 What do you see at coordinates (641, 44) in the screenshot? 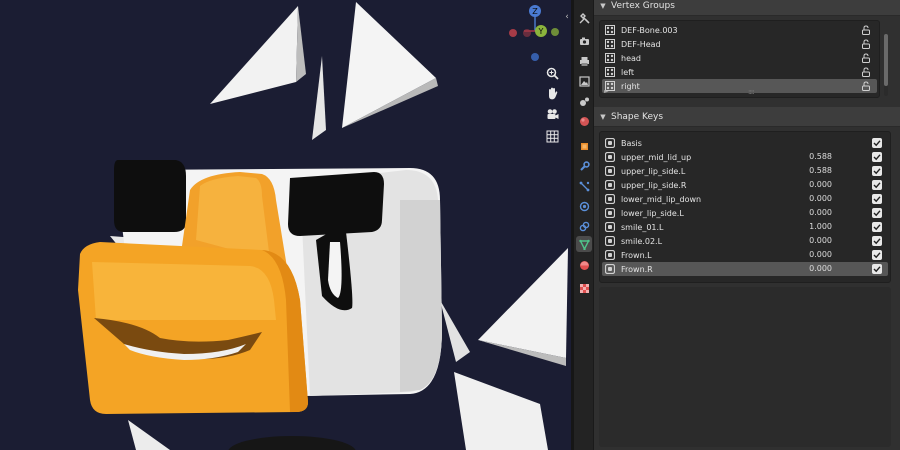
I see `vertex-group-name: DEF-Head` at bounding box center [641, 44].